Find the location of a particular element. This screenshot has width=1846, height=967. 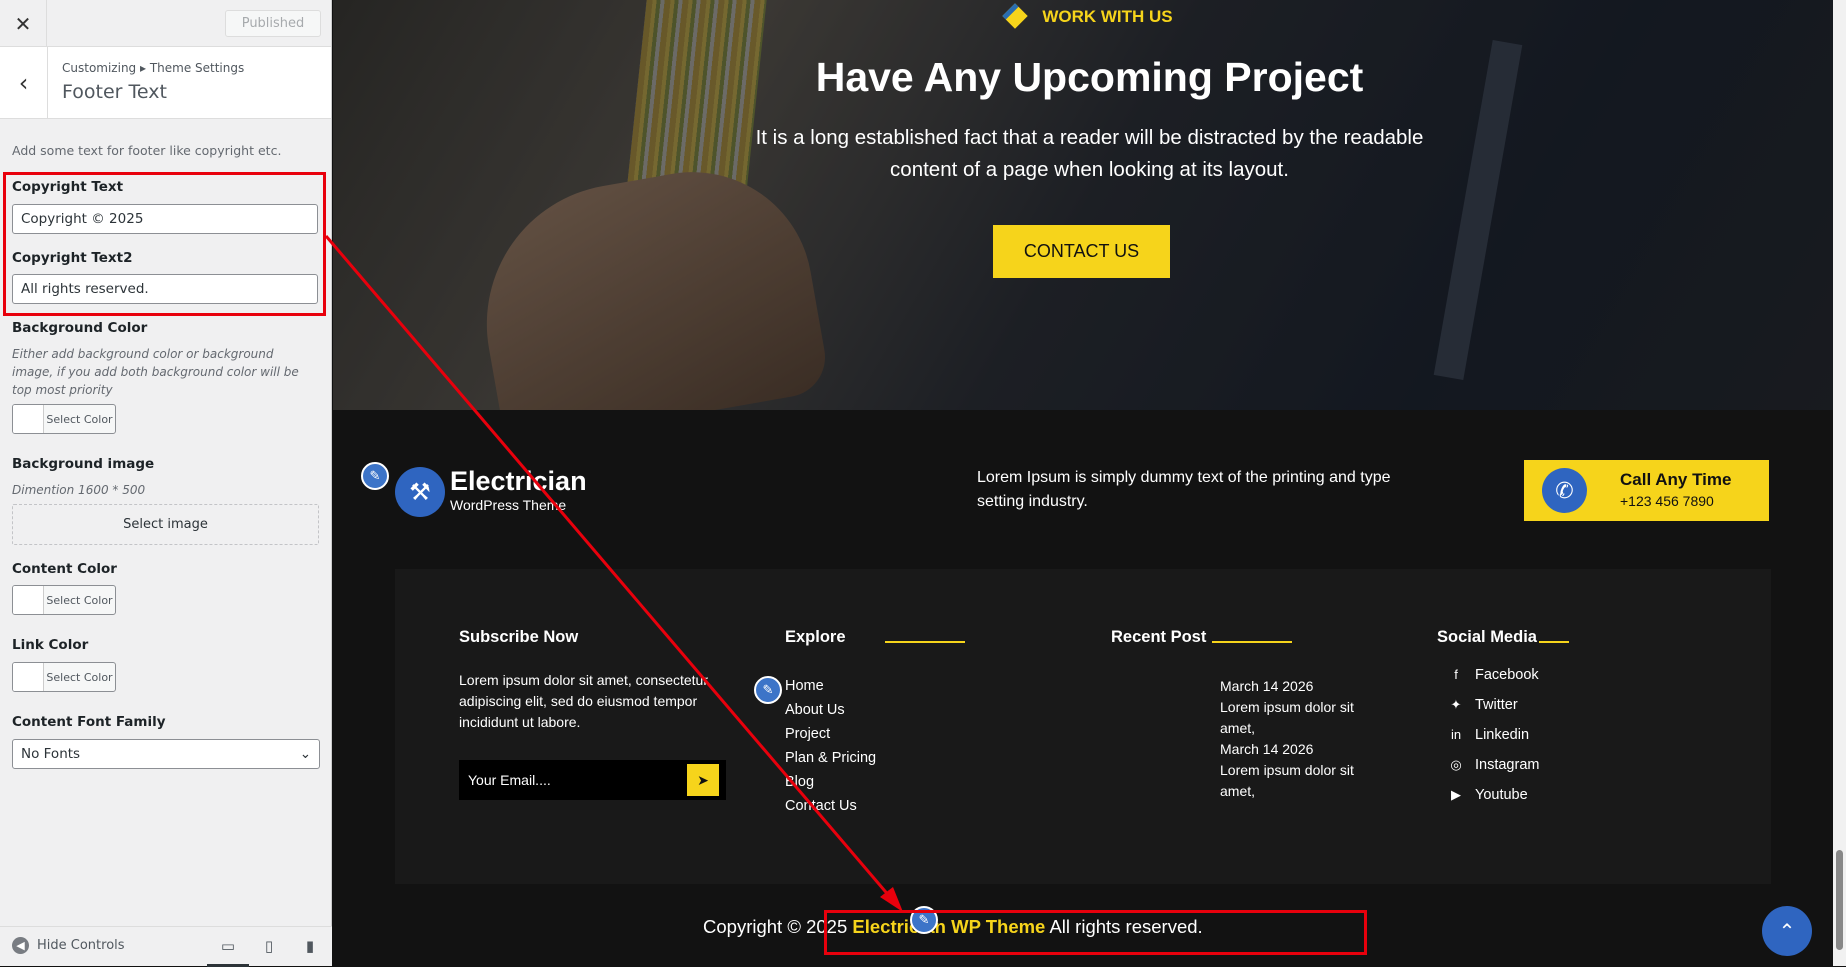

explore-link: Home is located at coordinates (830, 688).